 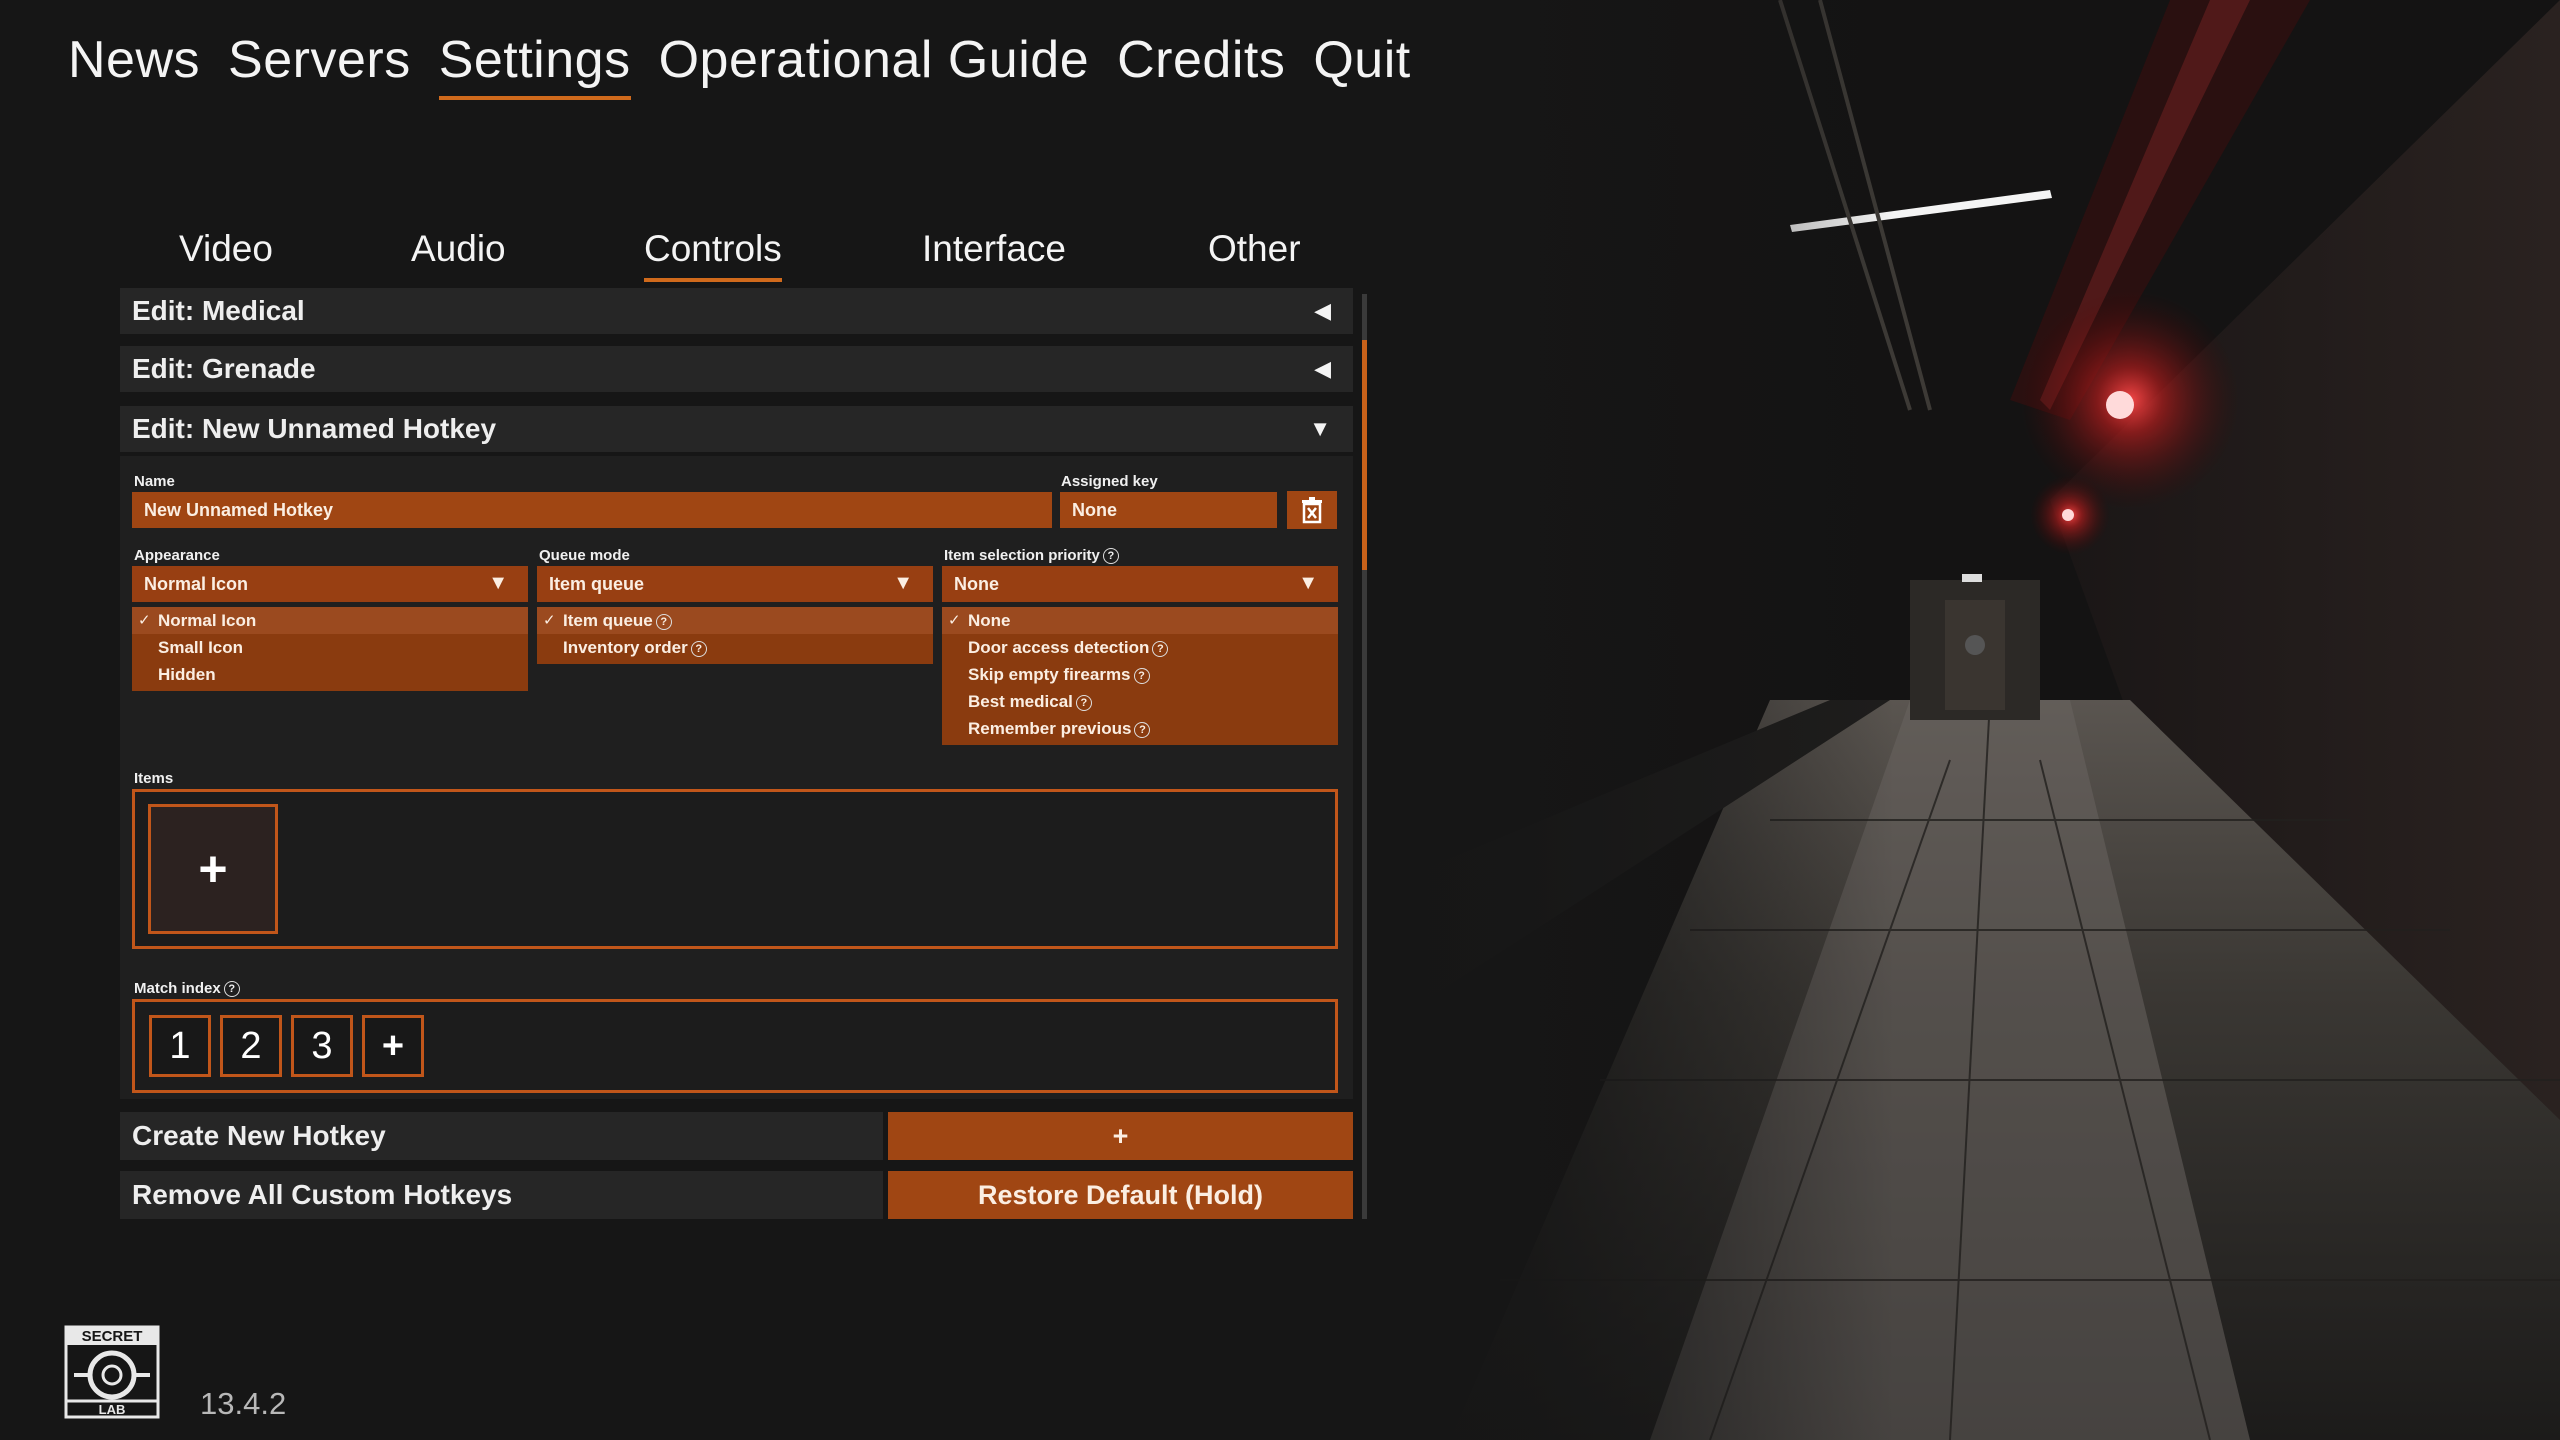 What do you see at coordinates (330, 620) in the screenshot?
I see `appearance-option: ✓ Normal Icon` at bounding box center [330, 620].